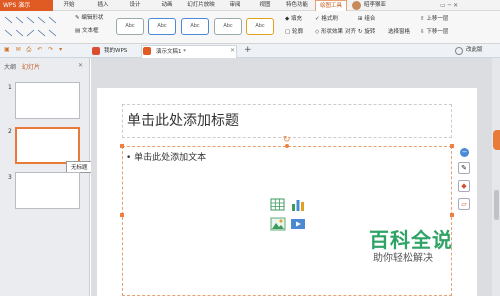 Image resolution: width=500 pixels, height=296 pixels. What do you see at coordinates (496, 177) in the screenshot?
I see `vertical-scrollbar` at bounding box center [496, 177].